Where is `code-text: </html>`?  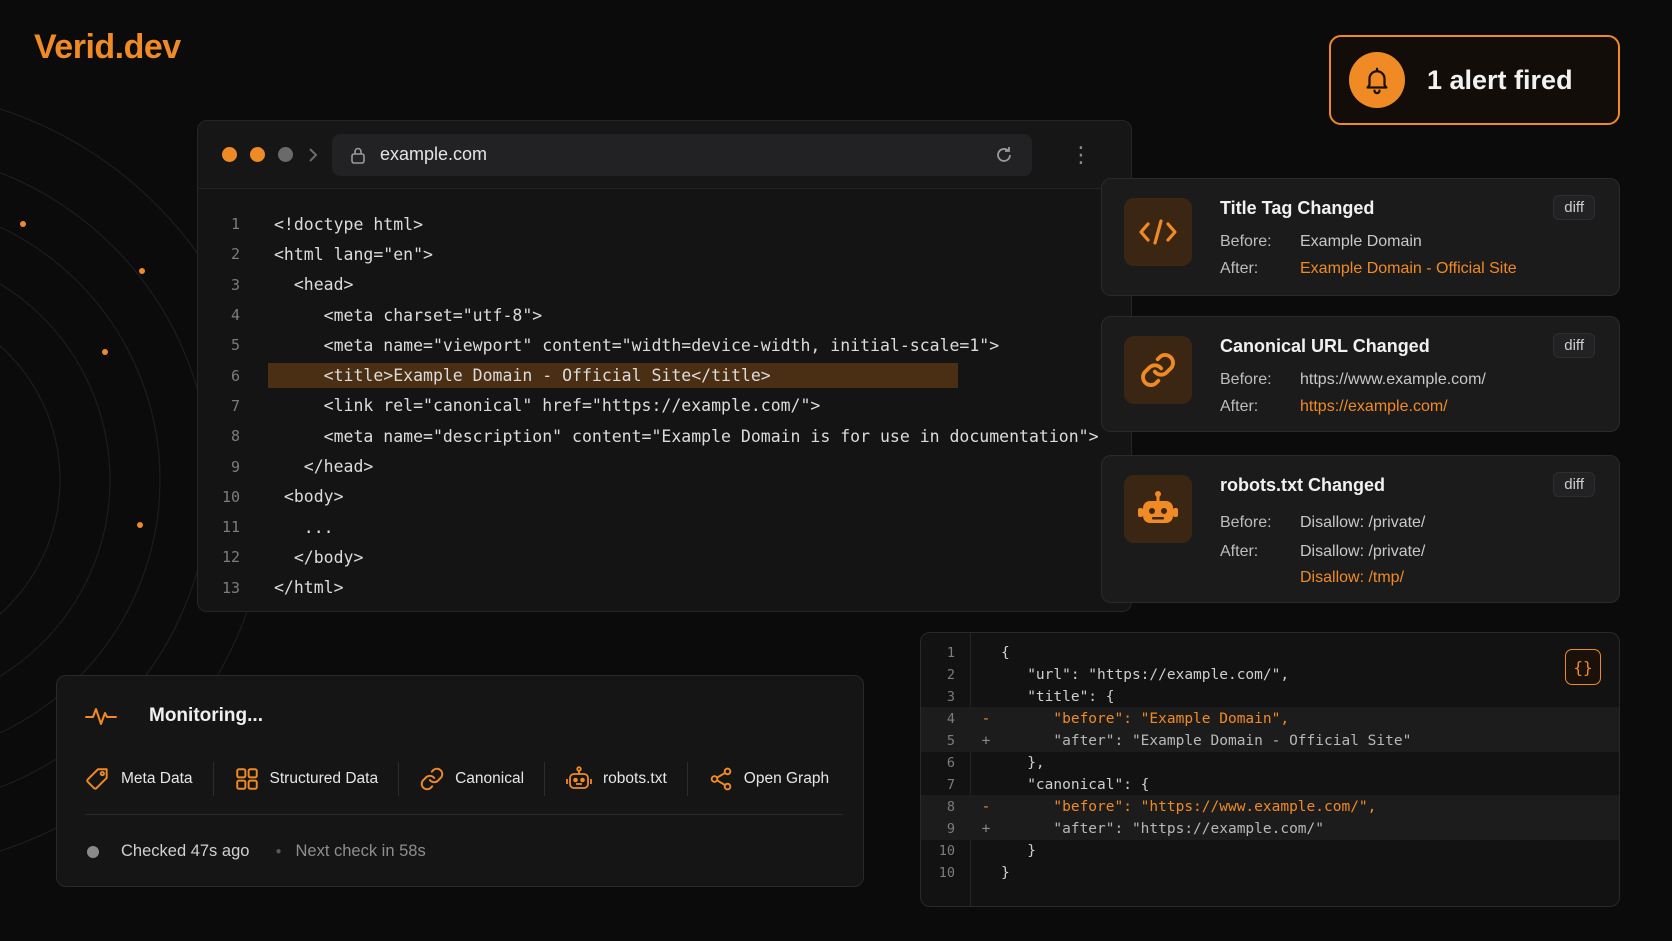 code-text: </html> is located at coordinates (309, 588).